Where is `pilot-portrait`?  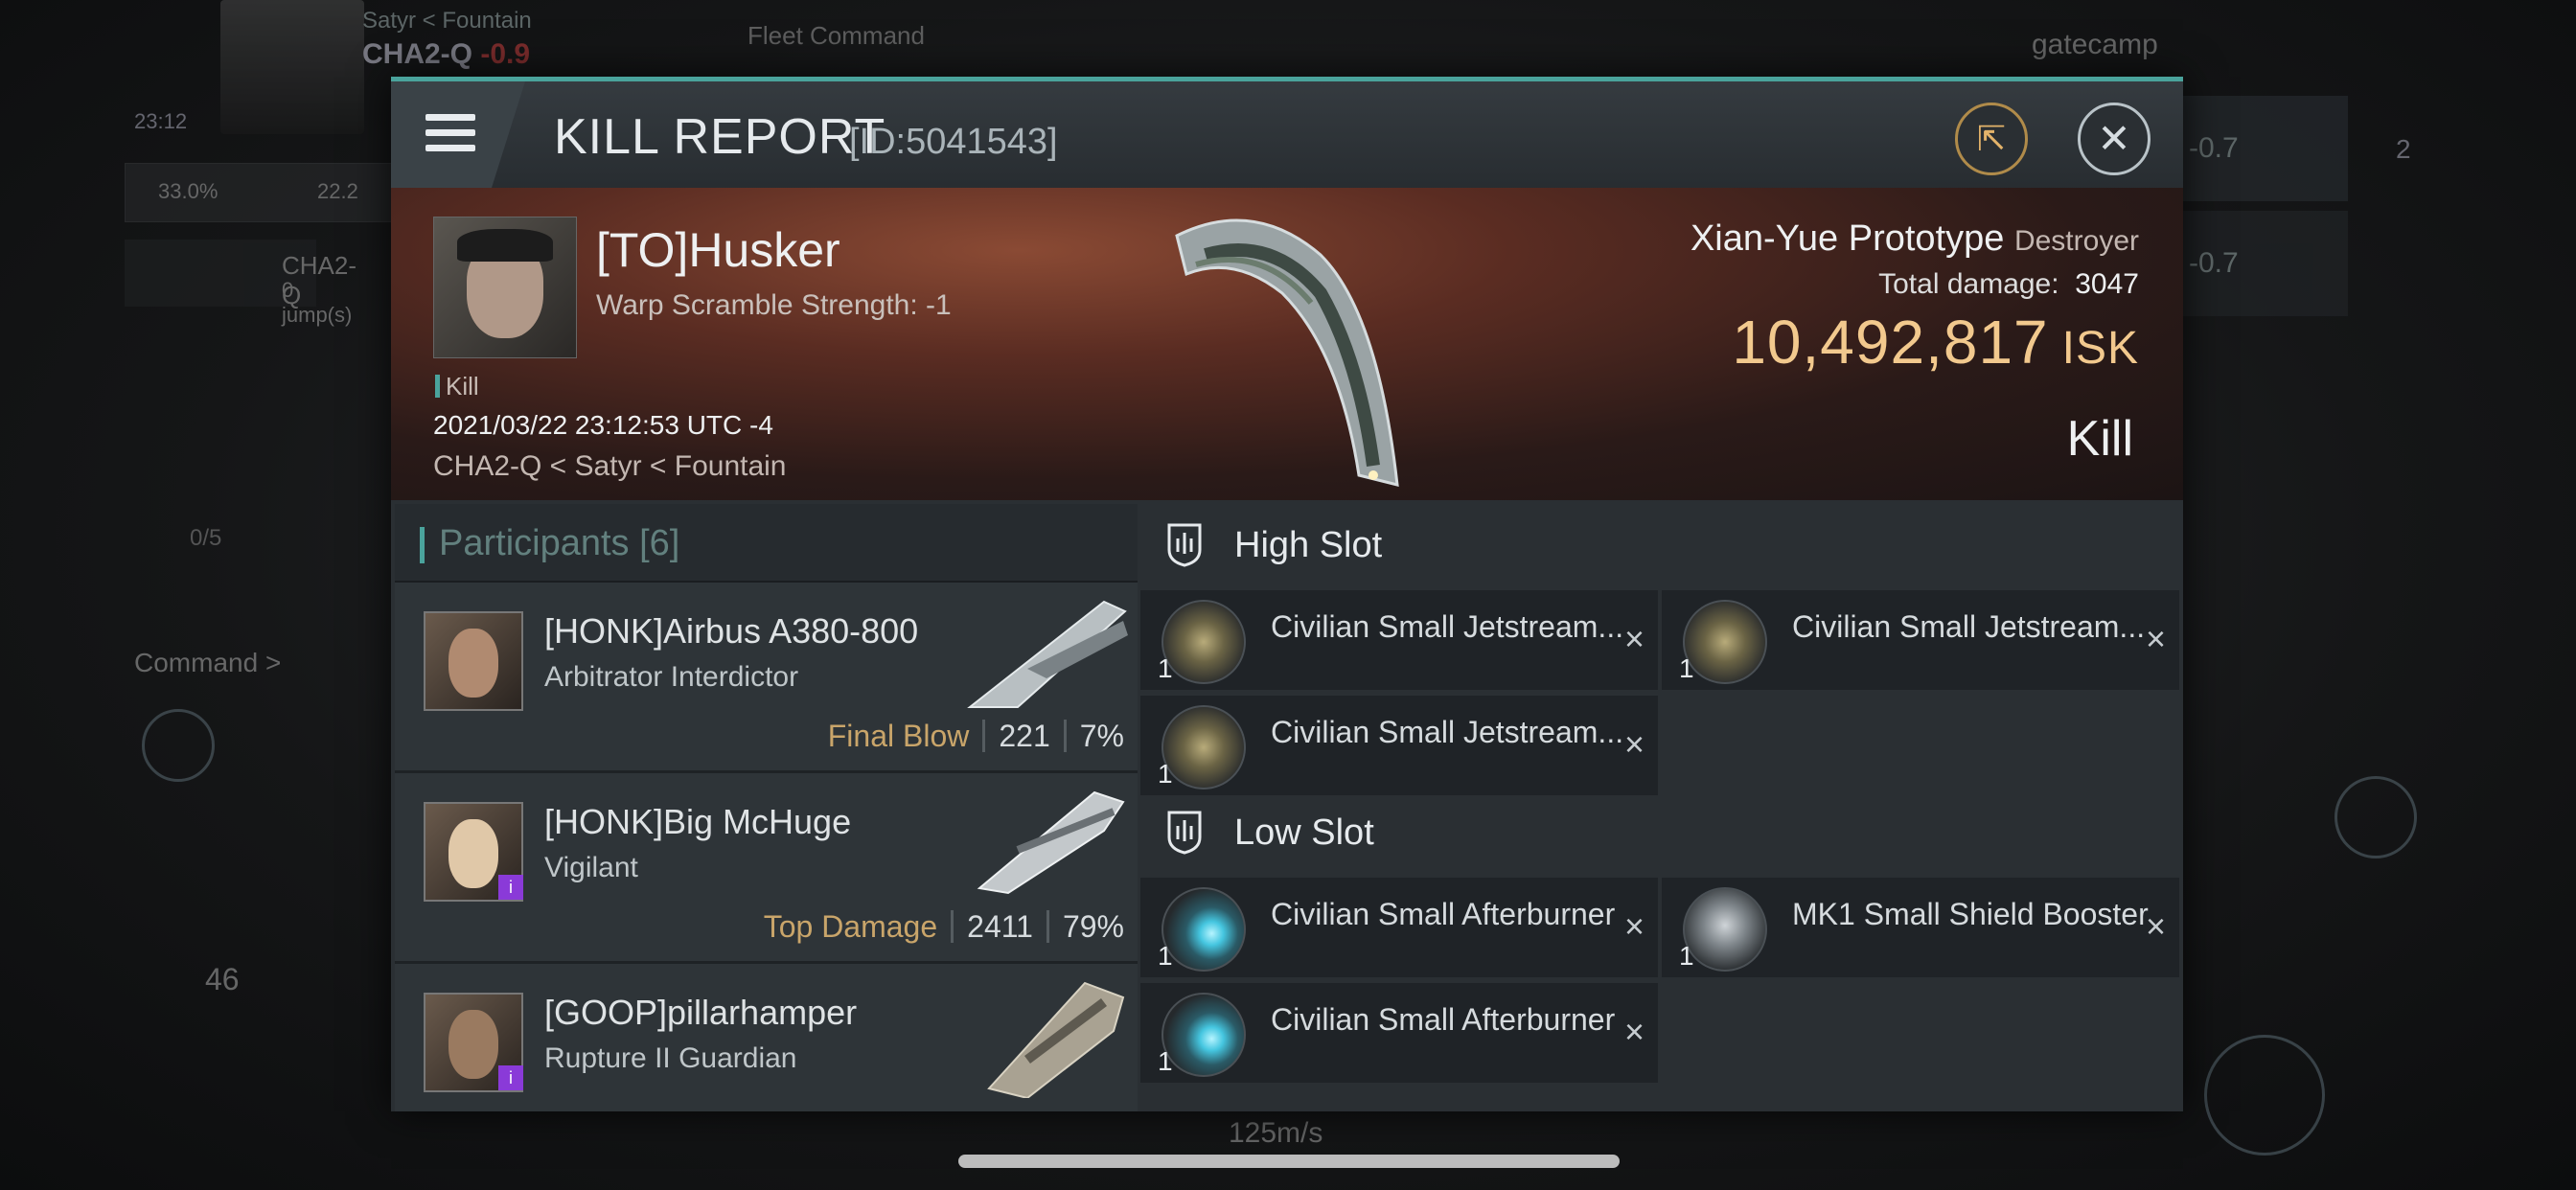
pilot-portrait is located at coordinates (292, 67).